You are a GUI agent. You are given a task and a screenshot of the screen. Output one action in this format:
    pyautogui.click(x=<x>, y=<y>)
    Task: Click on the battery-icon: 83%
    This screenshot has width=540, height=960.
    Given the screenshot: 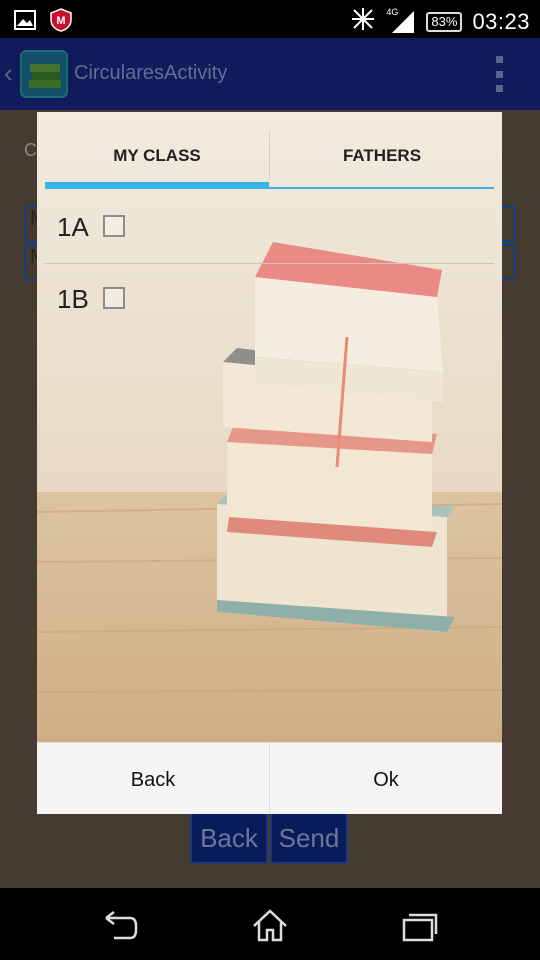 What is the action you would take?
    pyautogui.click(x=444, y=21)
    